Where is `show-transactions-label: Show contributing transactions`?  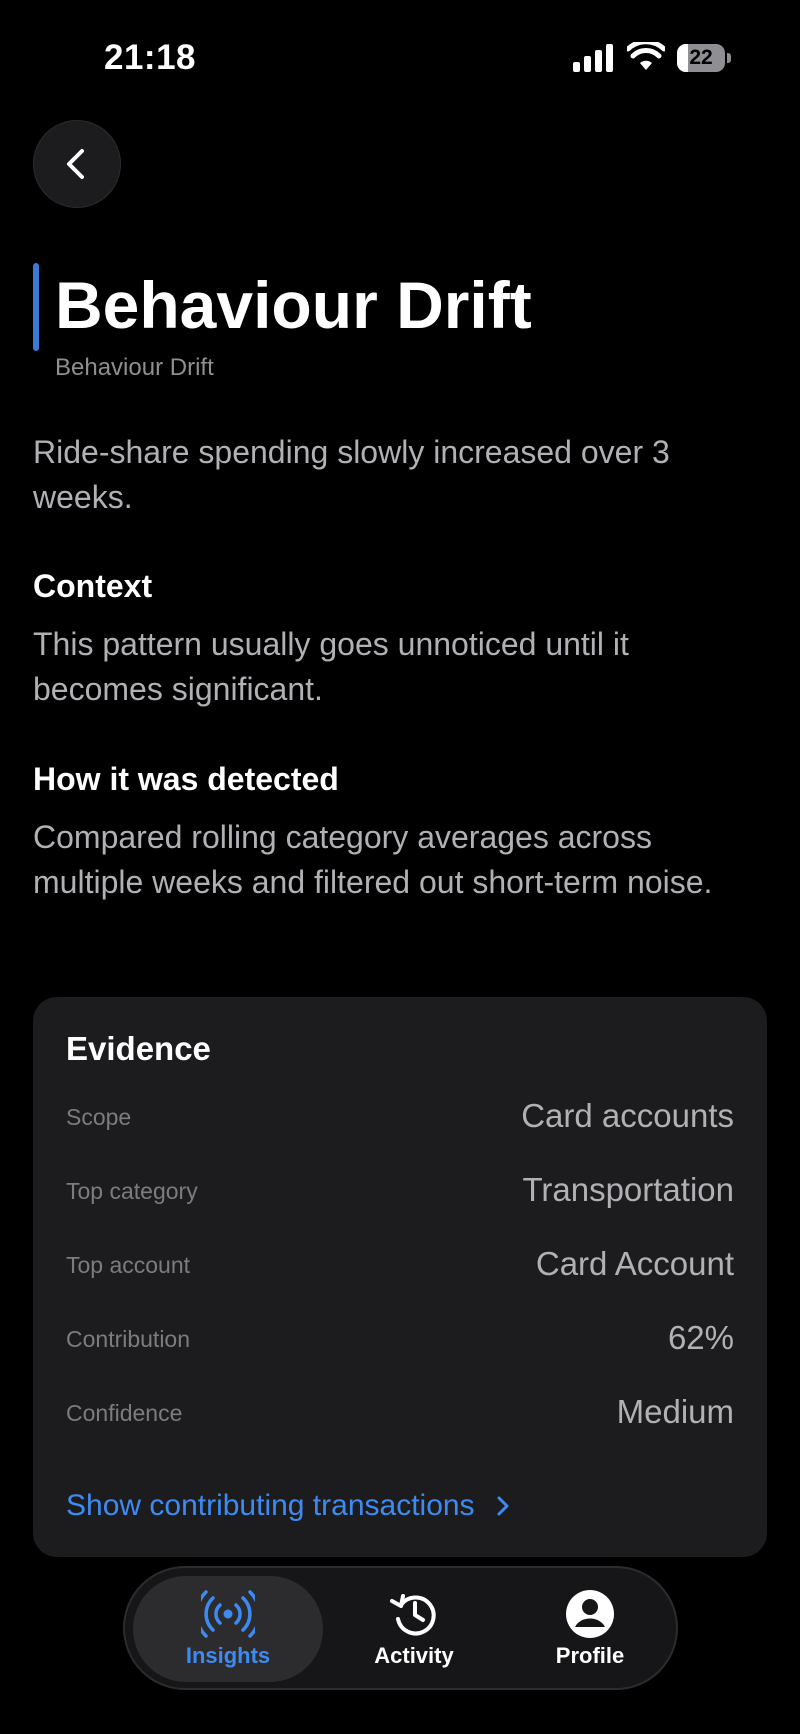
show-transactions-label: Show contributing transactions is located at coordinates (270, 1505).